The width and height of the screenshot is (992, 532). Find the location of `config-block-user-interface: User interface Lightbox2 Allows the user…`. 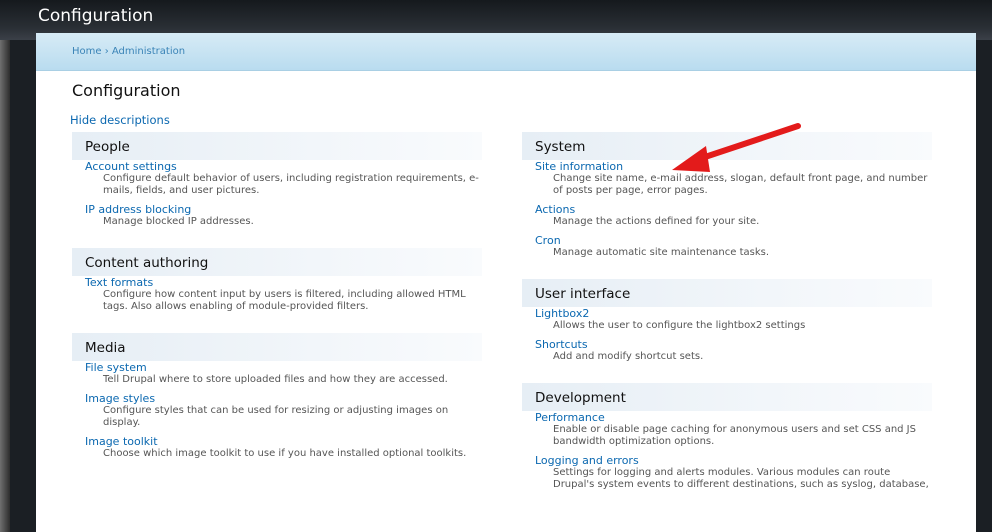

config-block-user-interface: User interface Lightbox2 Allows the user… is located at coordinates (727, 324).